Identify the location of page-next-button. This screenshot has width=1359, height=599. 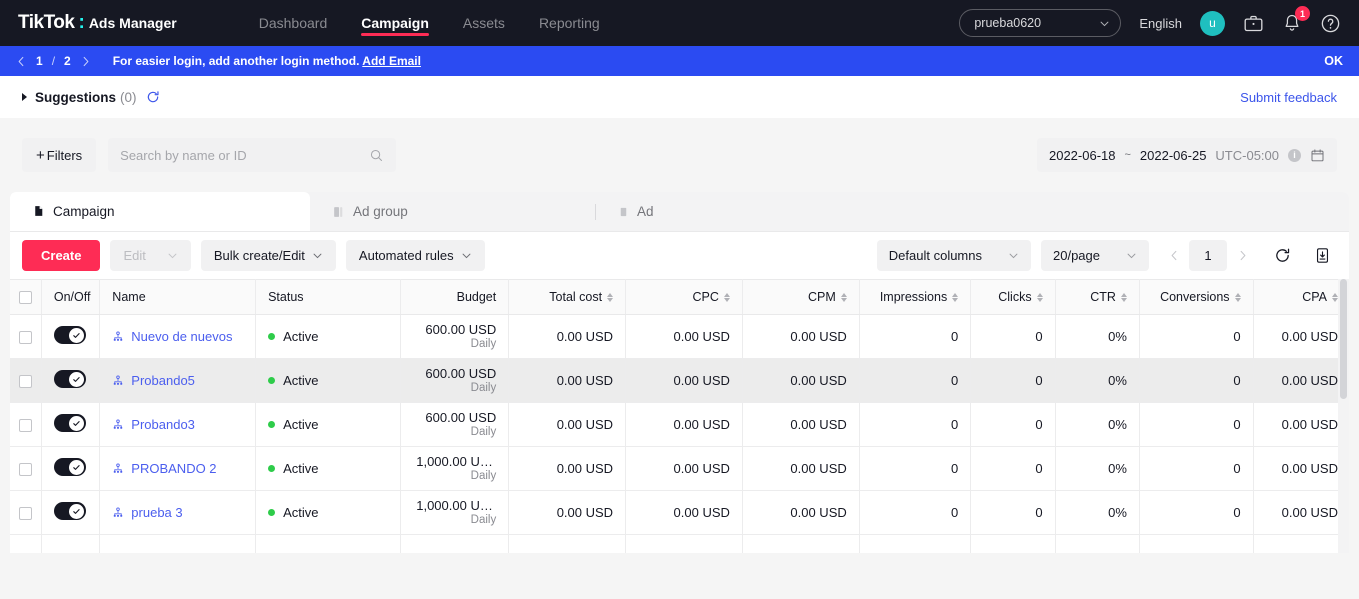
(1242, 255).